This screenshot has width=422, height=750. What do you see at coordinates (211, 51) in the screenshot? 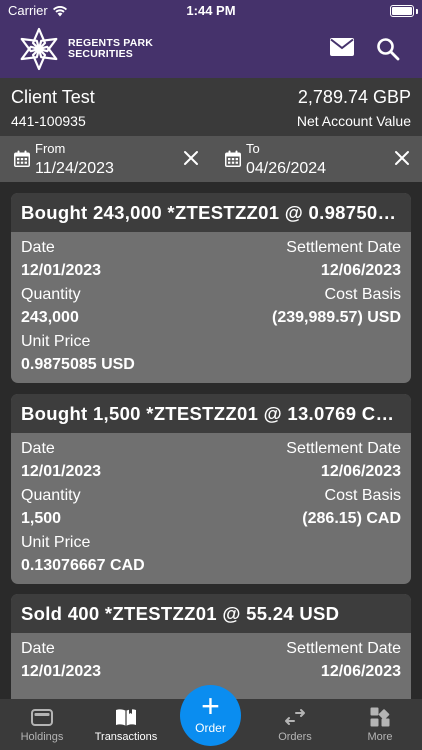
I see `app-header: REGENTS PARK SECURITIES` at bounding box center [211, 51].